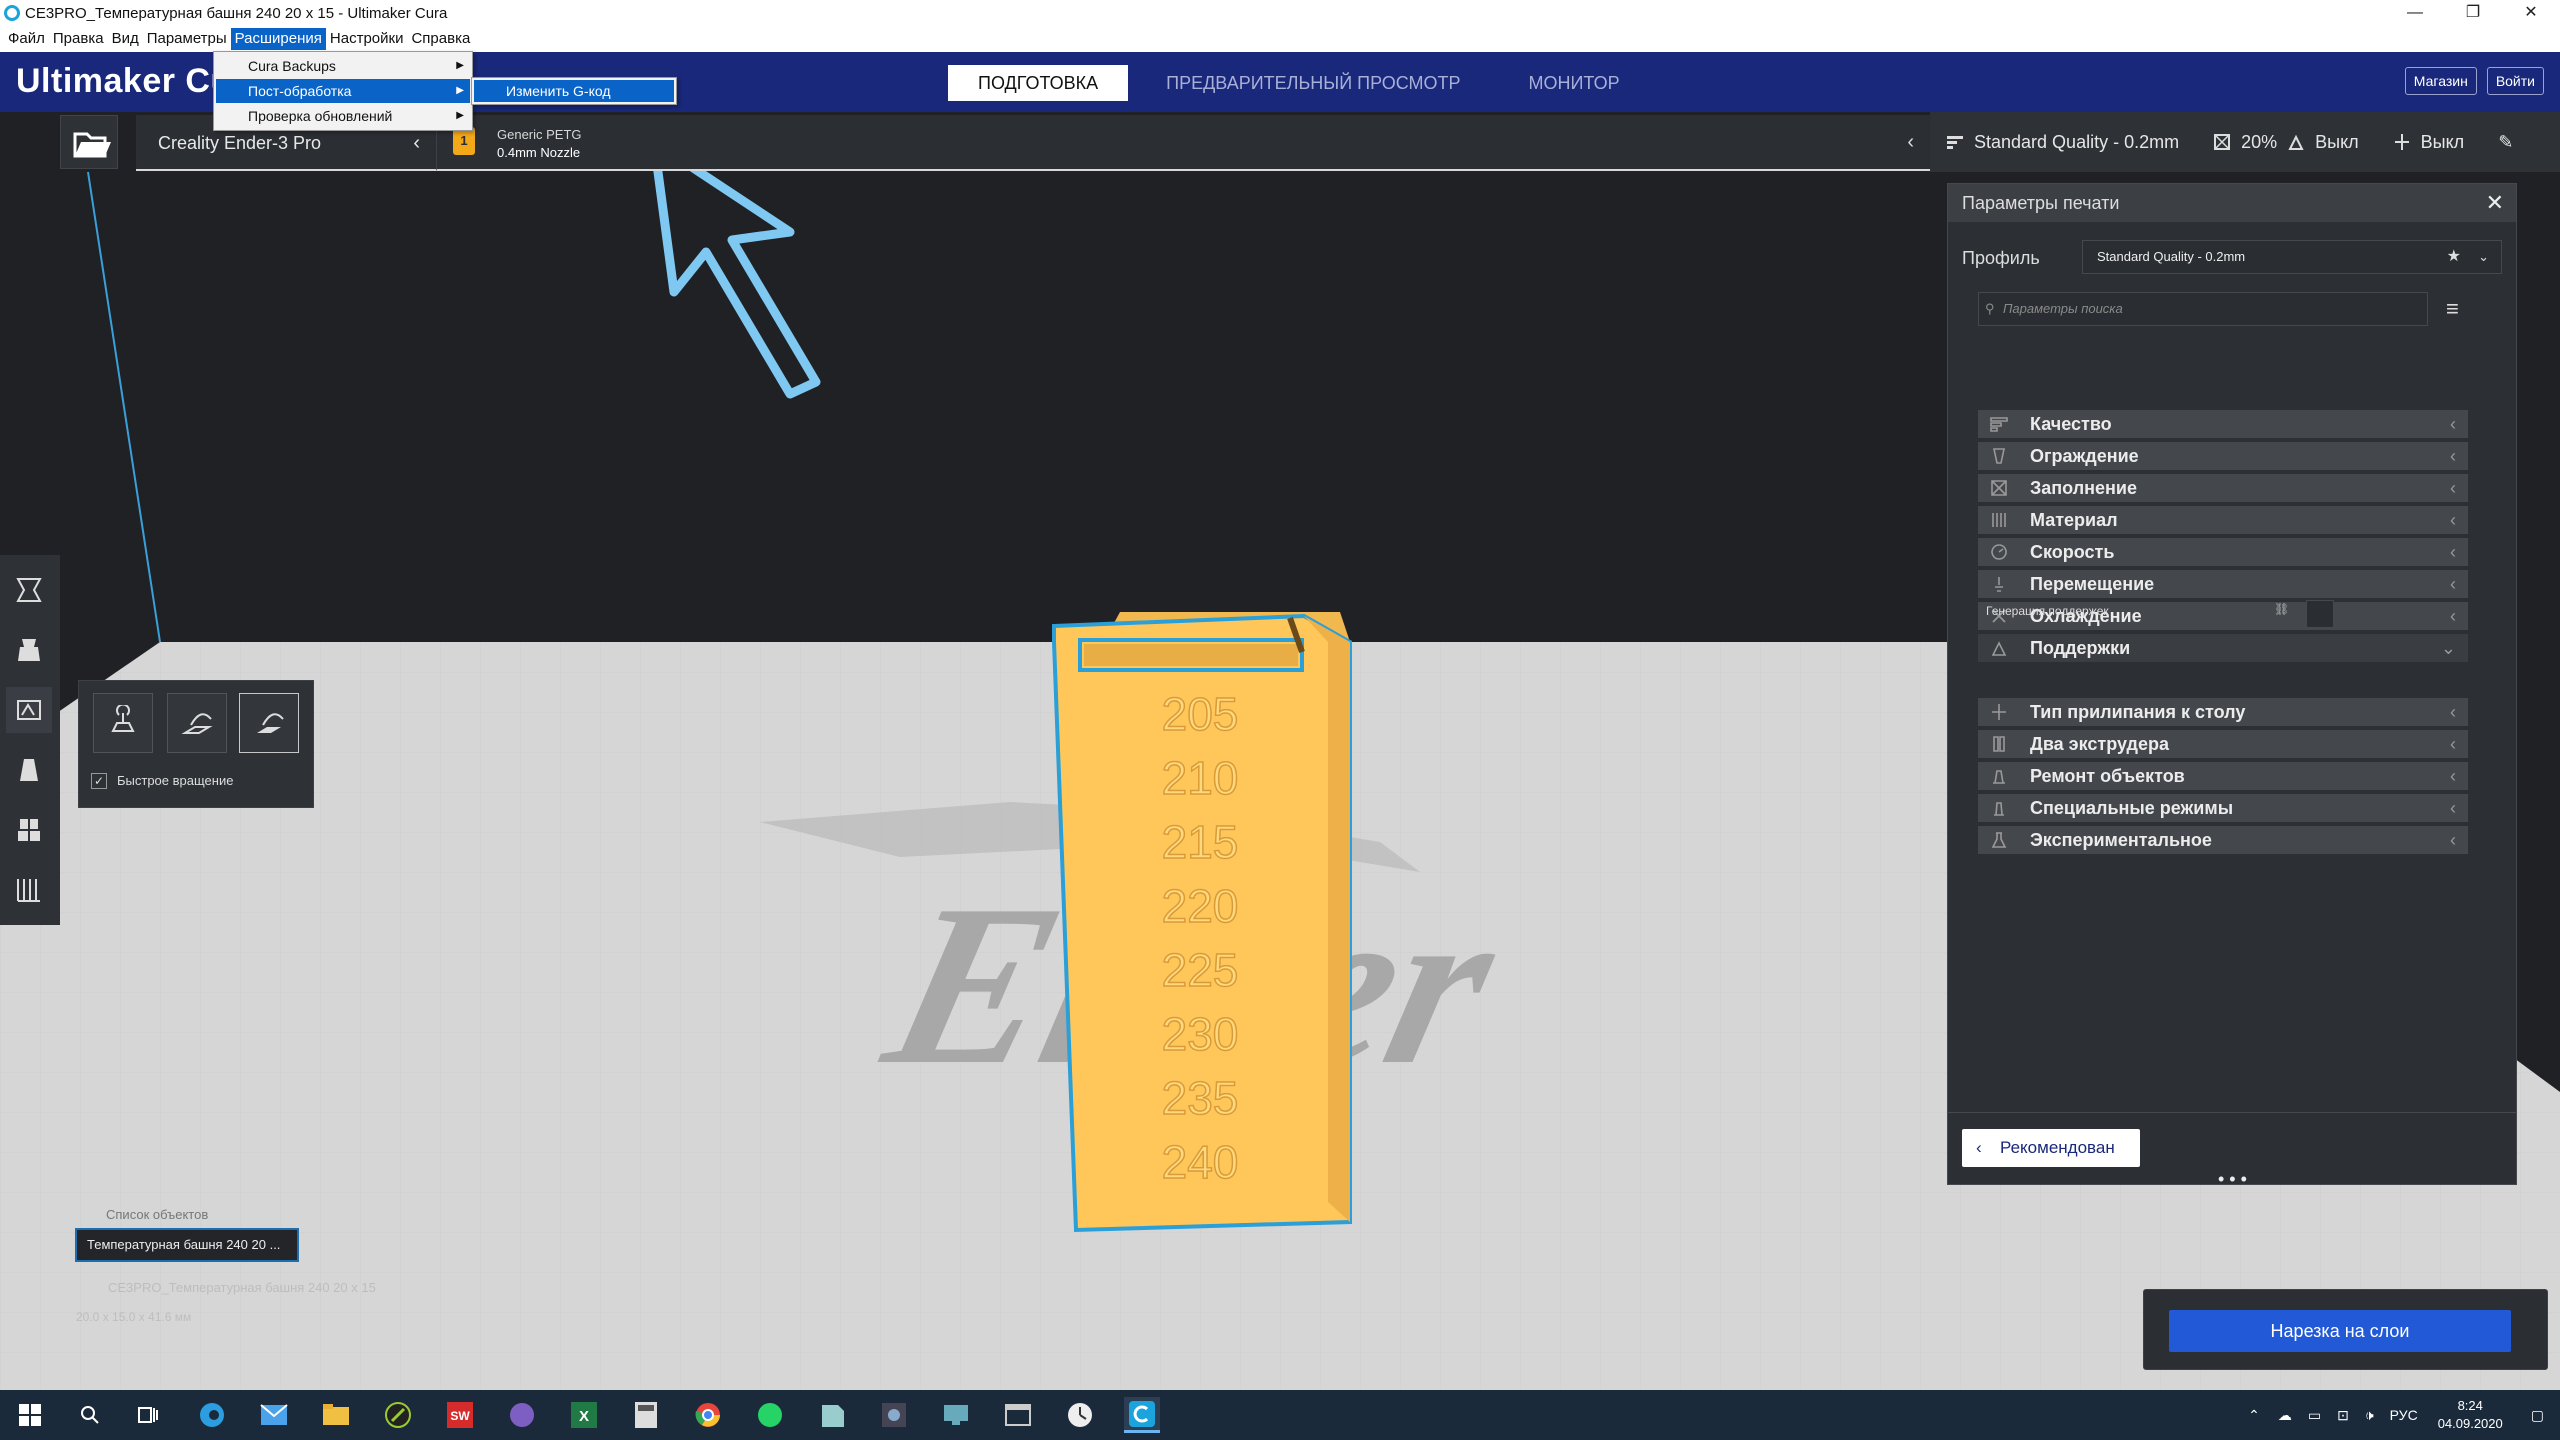 Image resolution: width=2560 pixels, height=1440 pixels. What do you see at coordinates (2223, 584) in the screenshot?
I see `settings-category: Перемещение ‹` at bounding box center [2223, 584].